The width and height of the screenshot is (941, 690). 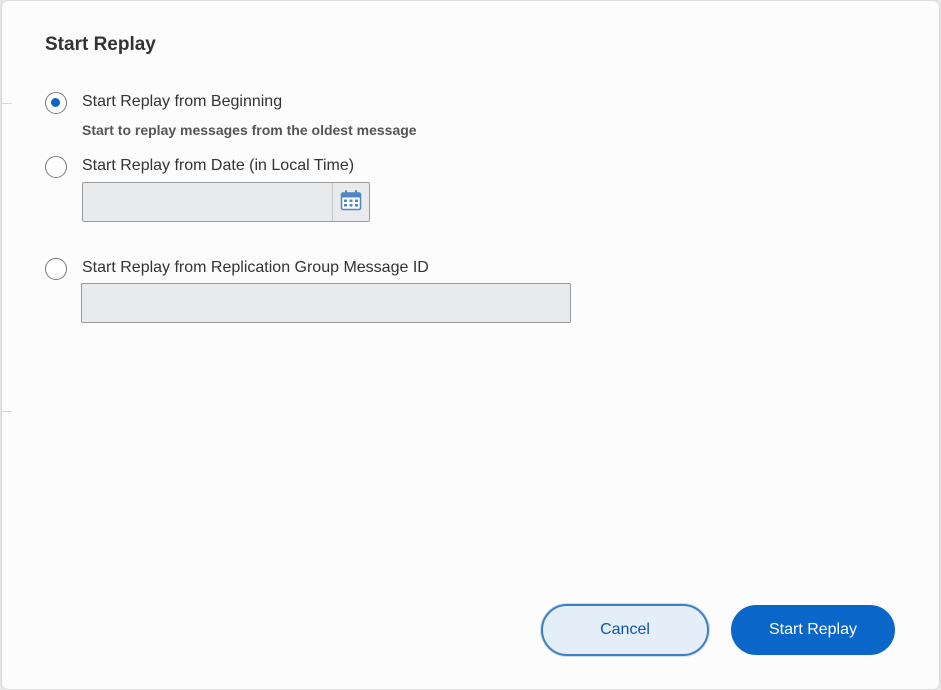 I want to click on message-id-input, so click(x=326, y=303).